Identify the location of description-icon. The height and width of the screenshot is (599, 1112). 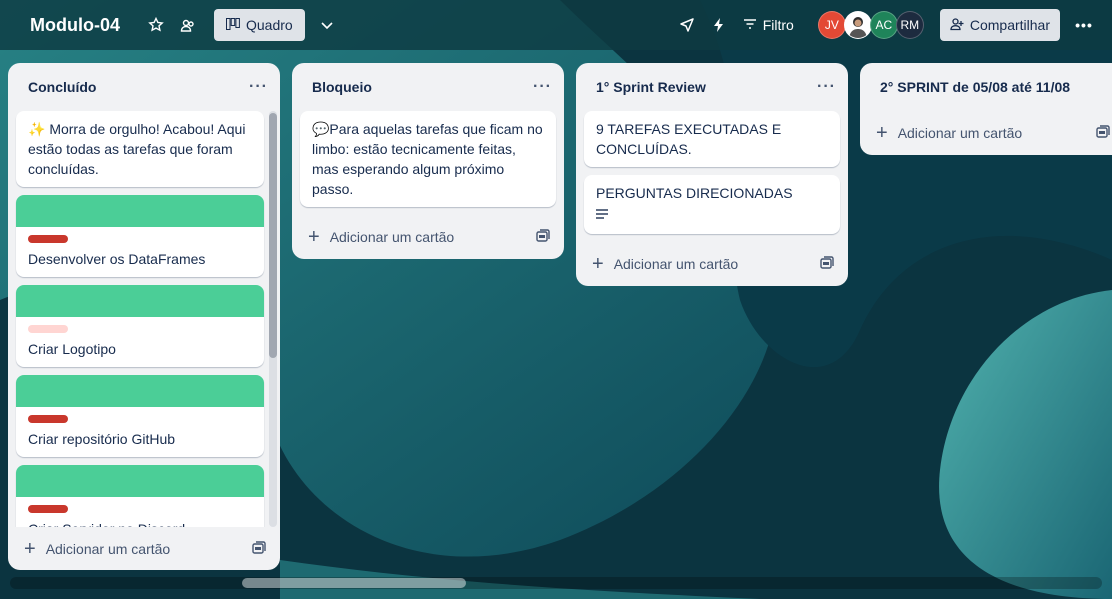
(602, 215).